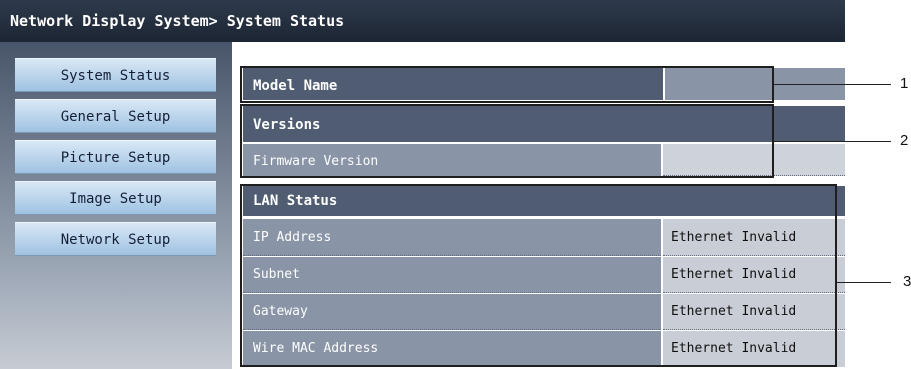 Image resolution: width=911 pixels, height=369 pixels. Describe the element at coordinates (907, 281) in the screenshot. I see `callout-number-3: 3` at that location.